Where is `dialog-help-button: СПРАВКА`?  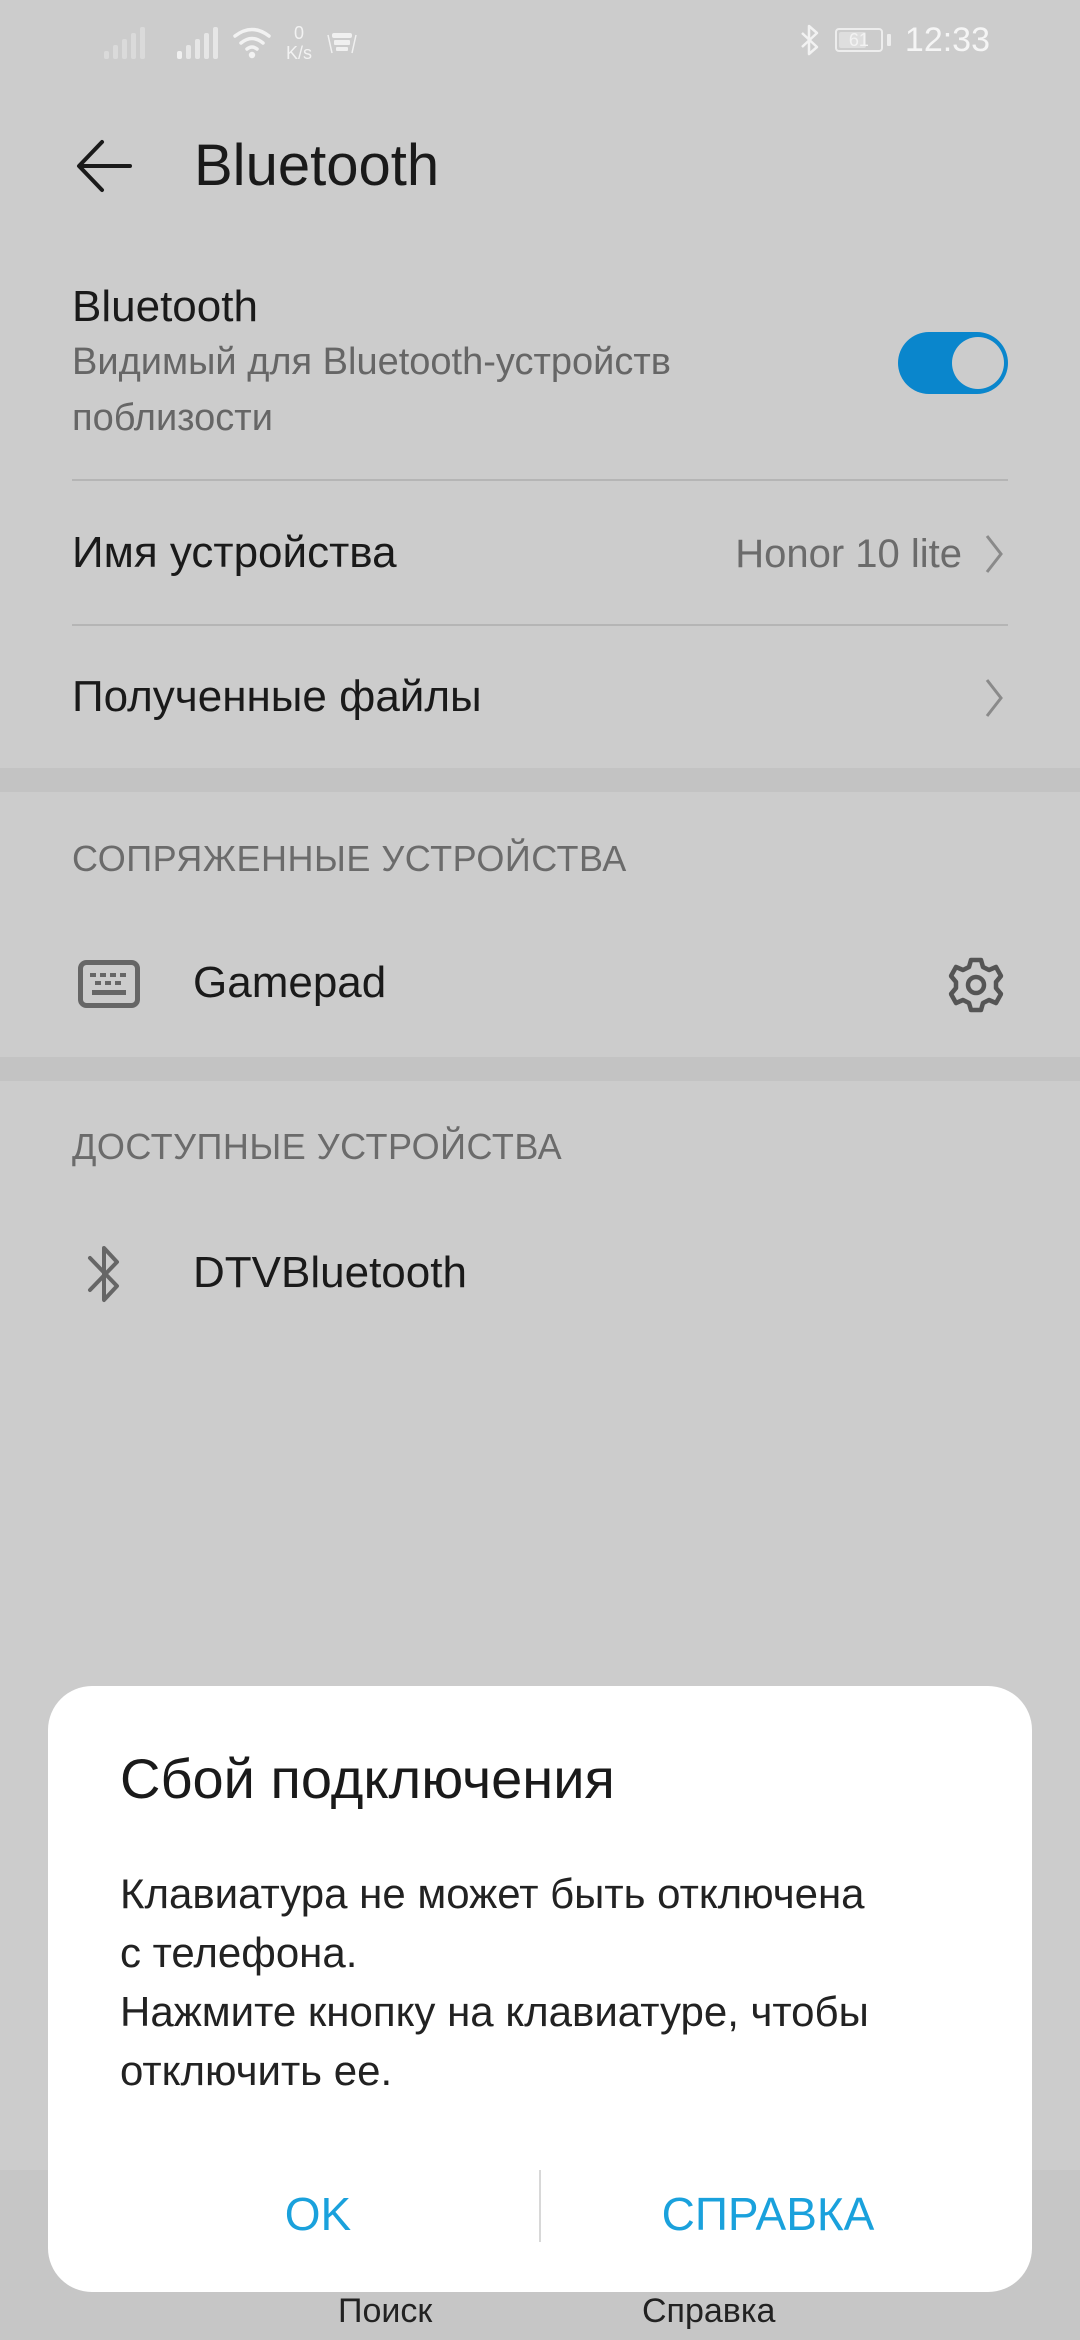 dialog-help-button: СПРАВКА is located at coordinates (768, 2214).